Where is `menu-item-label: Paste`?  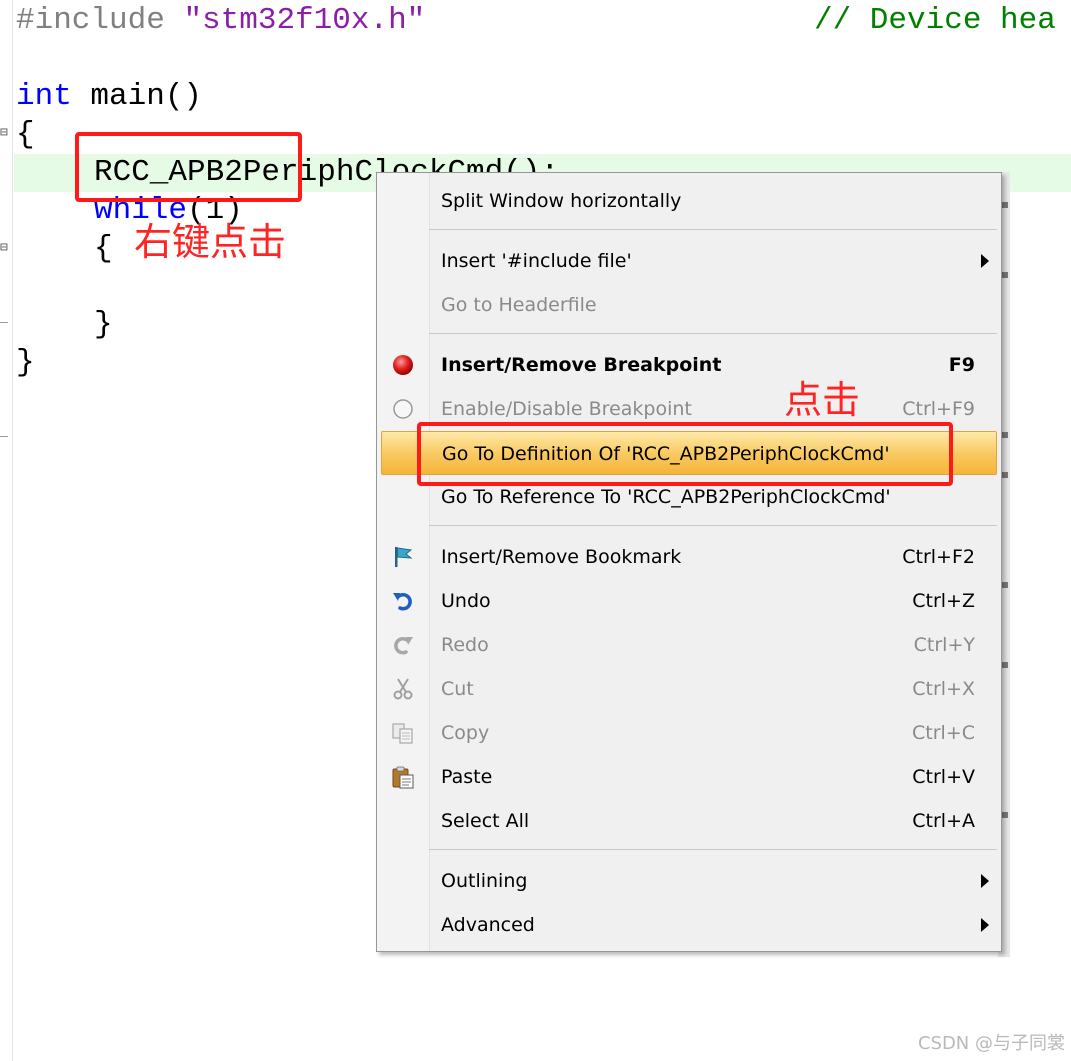
menu-item-label: Paste is located at coordinates (467, 777).